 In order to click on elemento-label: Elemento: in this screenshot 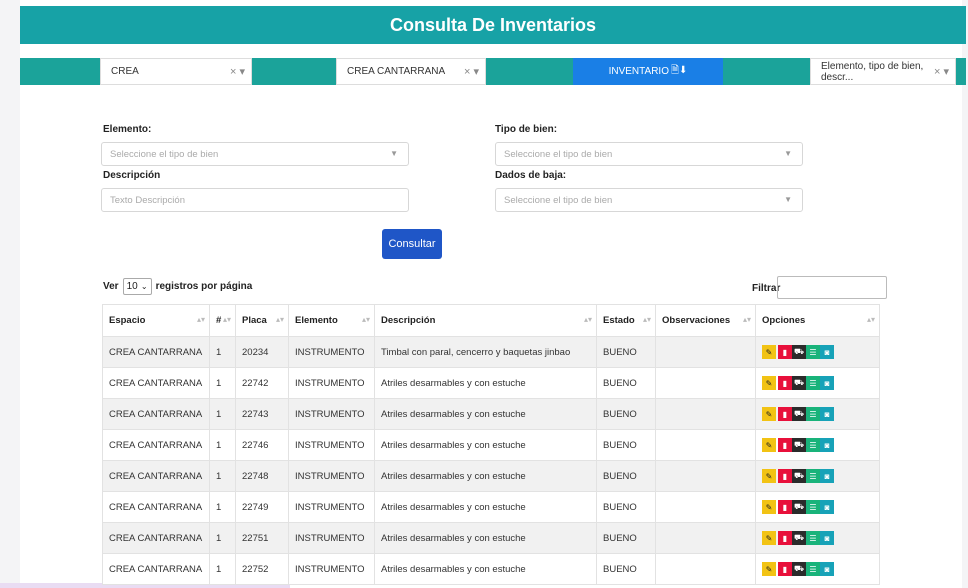, I will do `click(127, 129)`.